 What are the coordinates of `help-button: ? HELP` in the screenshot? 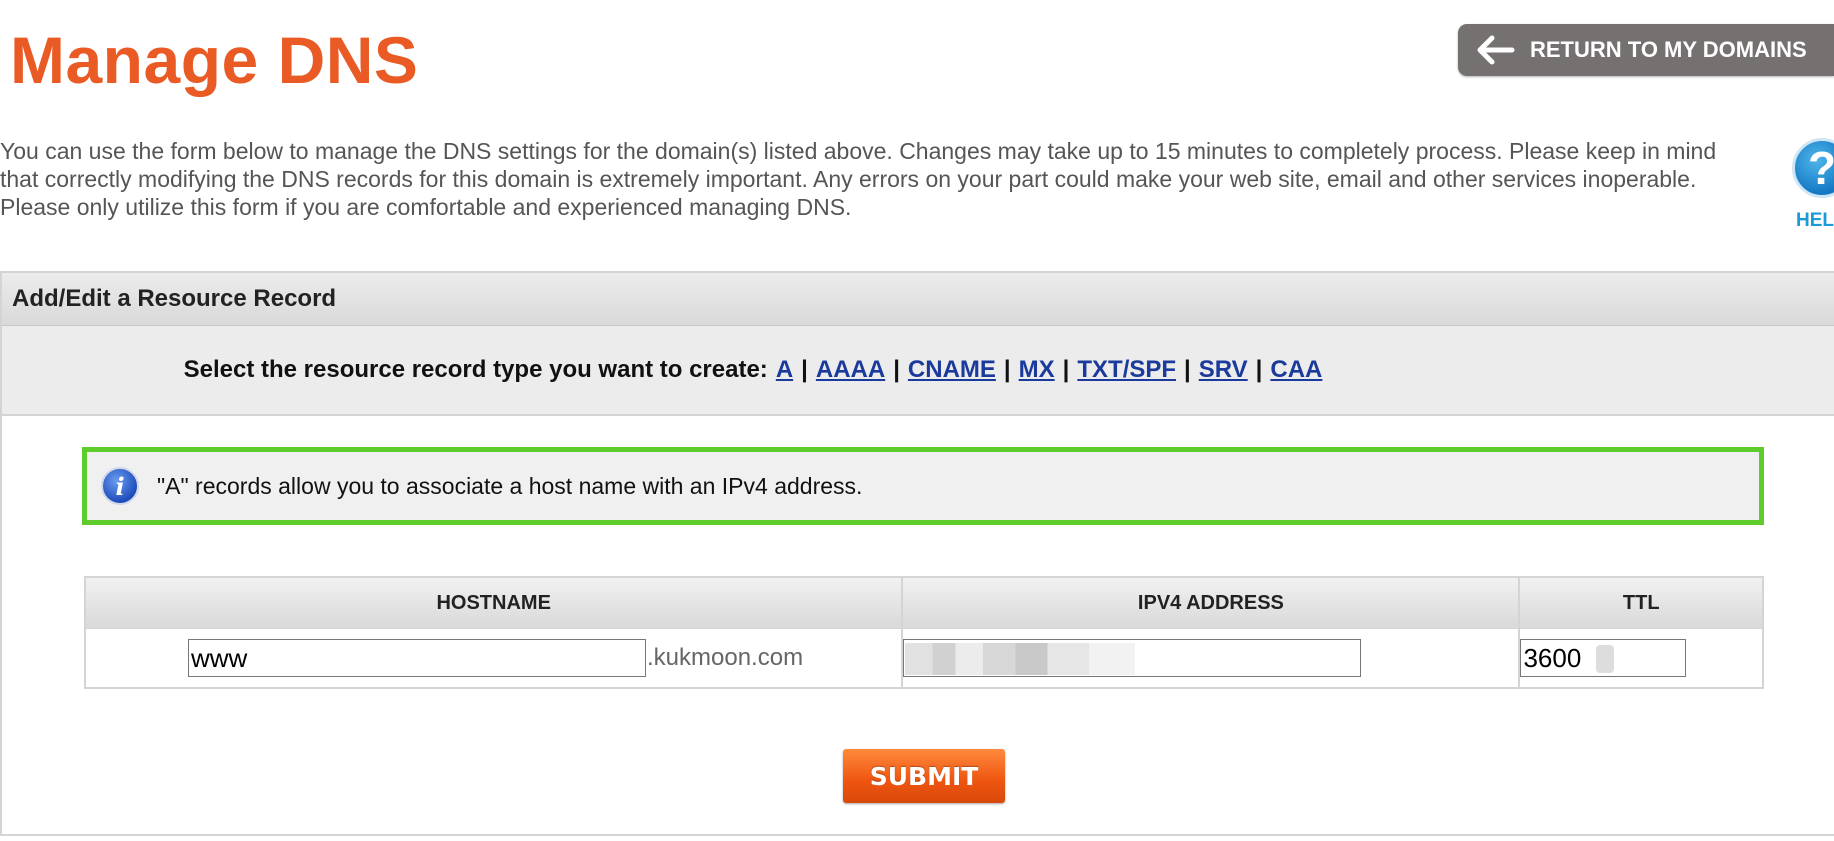 It's located at (1813, 188).